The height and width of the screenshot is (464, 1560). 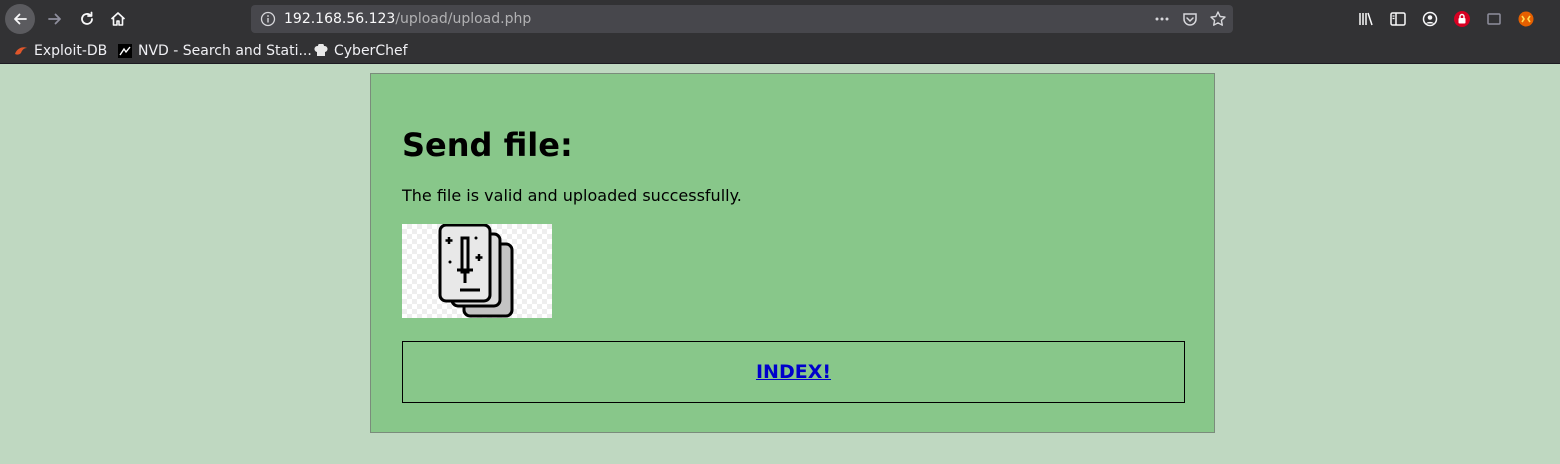 I want to click on home-icon, so click(x=118, y=19).